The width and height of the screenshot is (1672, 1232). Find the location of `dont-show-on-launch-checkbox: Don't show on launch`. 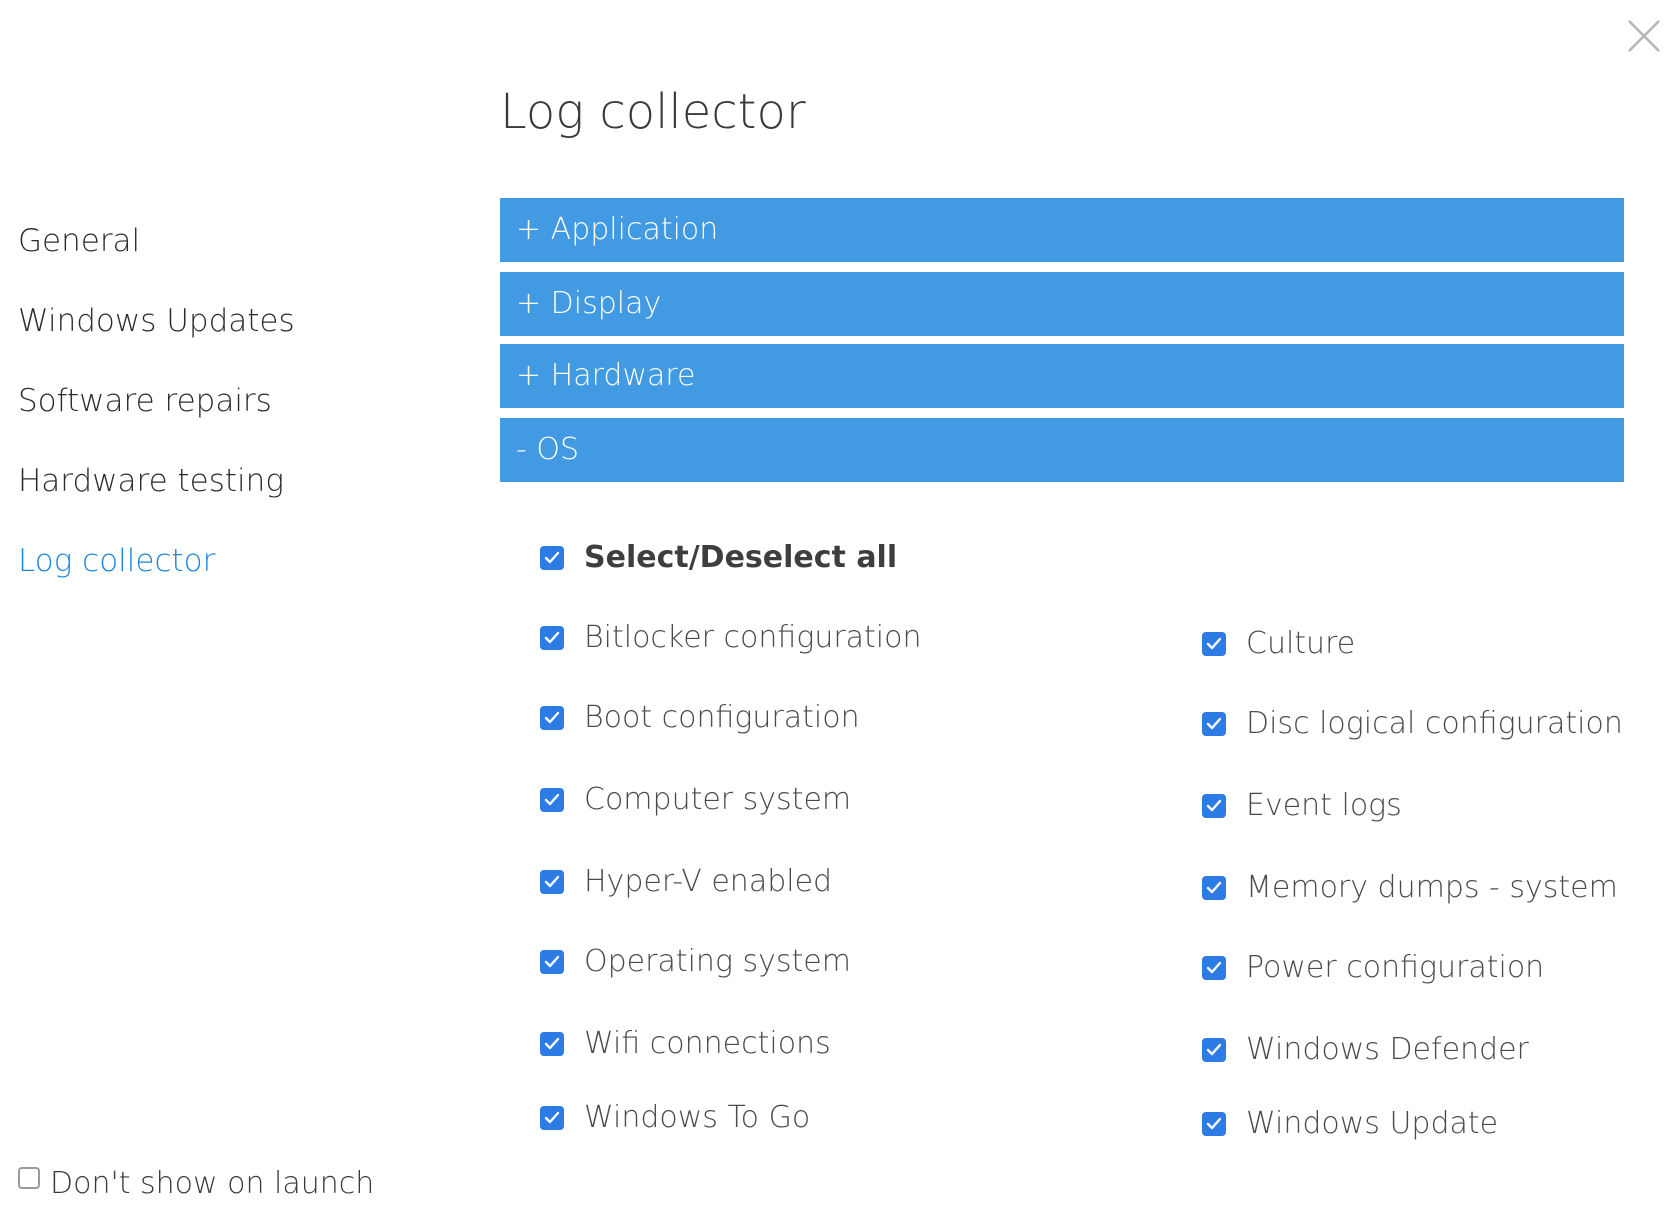

dont-show-on-launch-checkbox: Don't show on launch is located at coordinates (196, 1184).